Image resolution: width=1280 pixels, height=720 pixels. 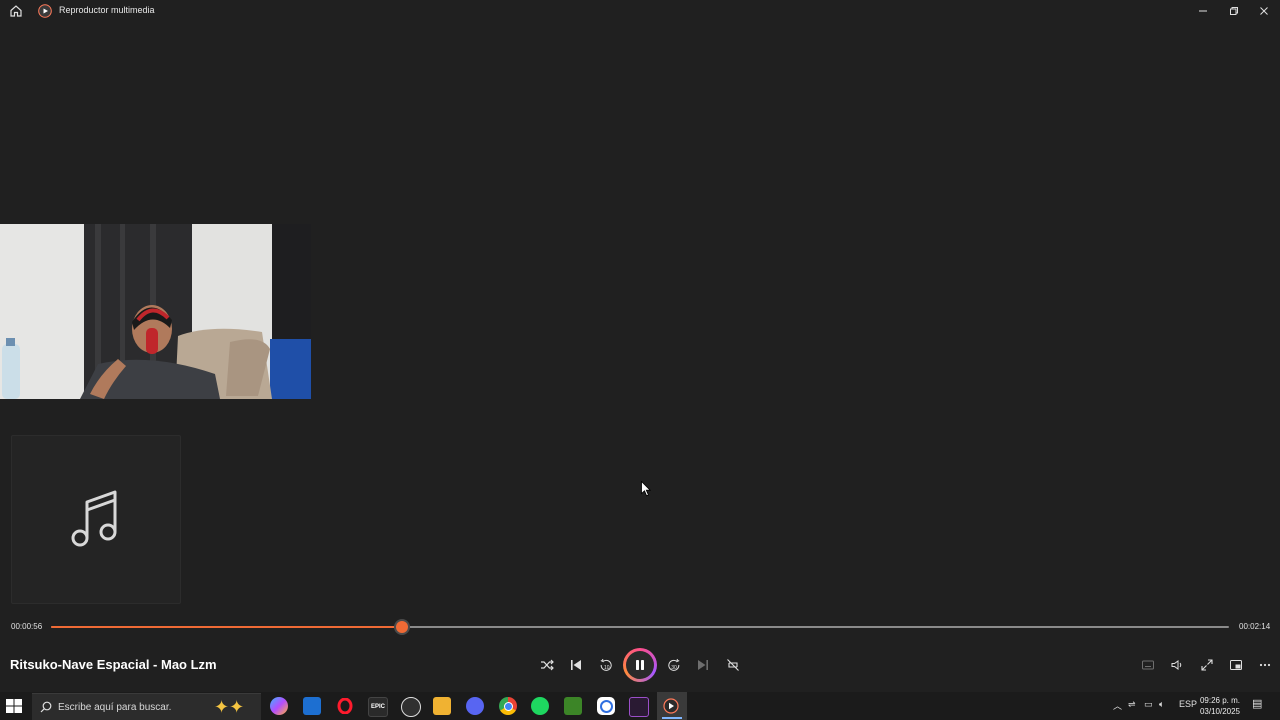 I want to click on clock-date: 03/10/2025, so click(x=1220, y=711).